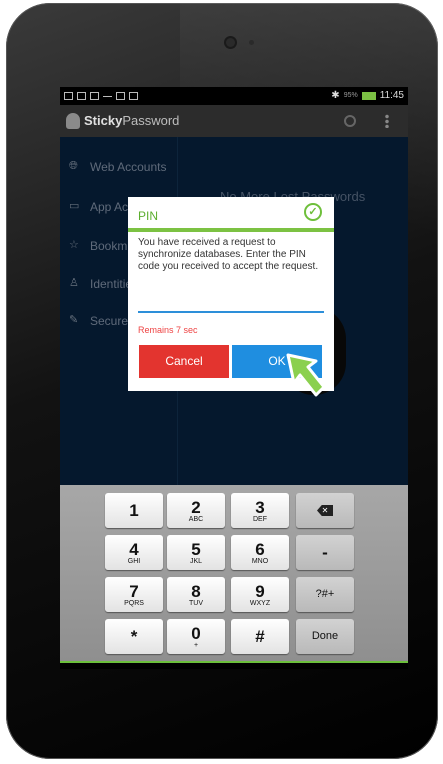 Image resolution: width=443 pixels, height=764 pixels. I want to click on bluetooth-icon: ✱, so click(335, 95).